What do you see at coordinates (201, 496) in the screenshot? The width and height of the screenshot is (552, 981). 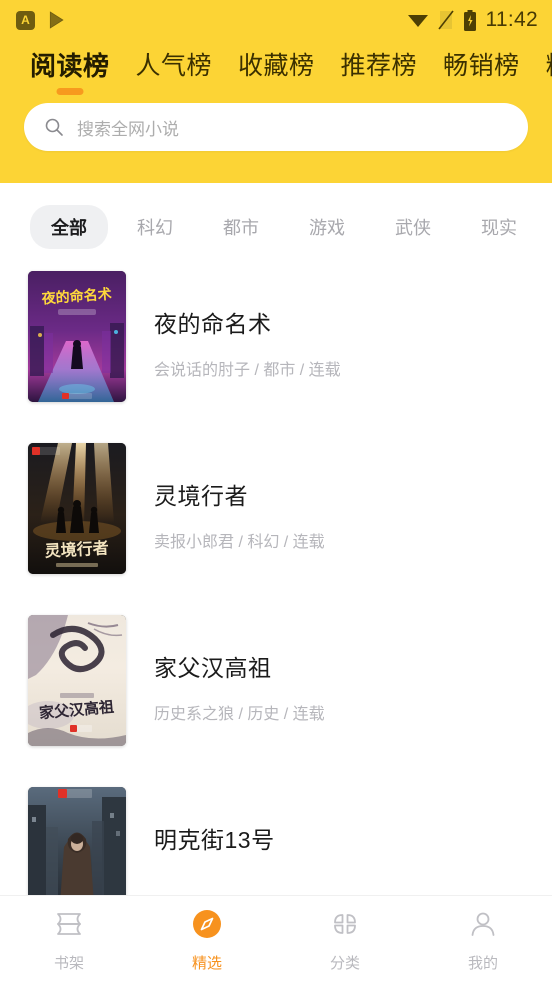 I see `book-title: 灵境行者` at bounding box center [201, 496].